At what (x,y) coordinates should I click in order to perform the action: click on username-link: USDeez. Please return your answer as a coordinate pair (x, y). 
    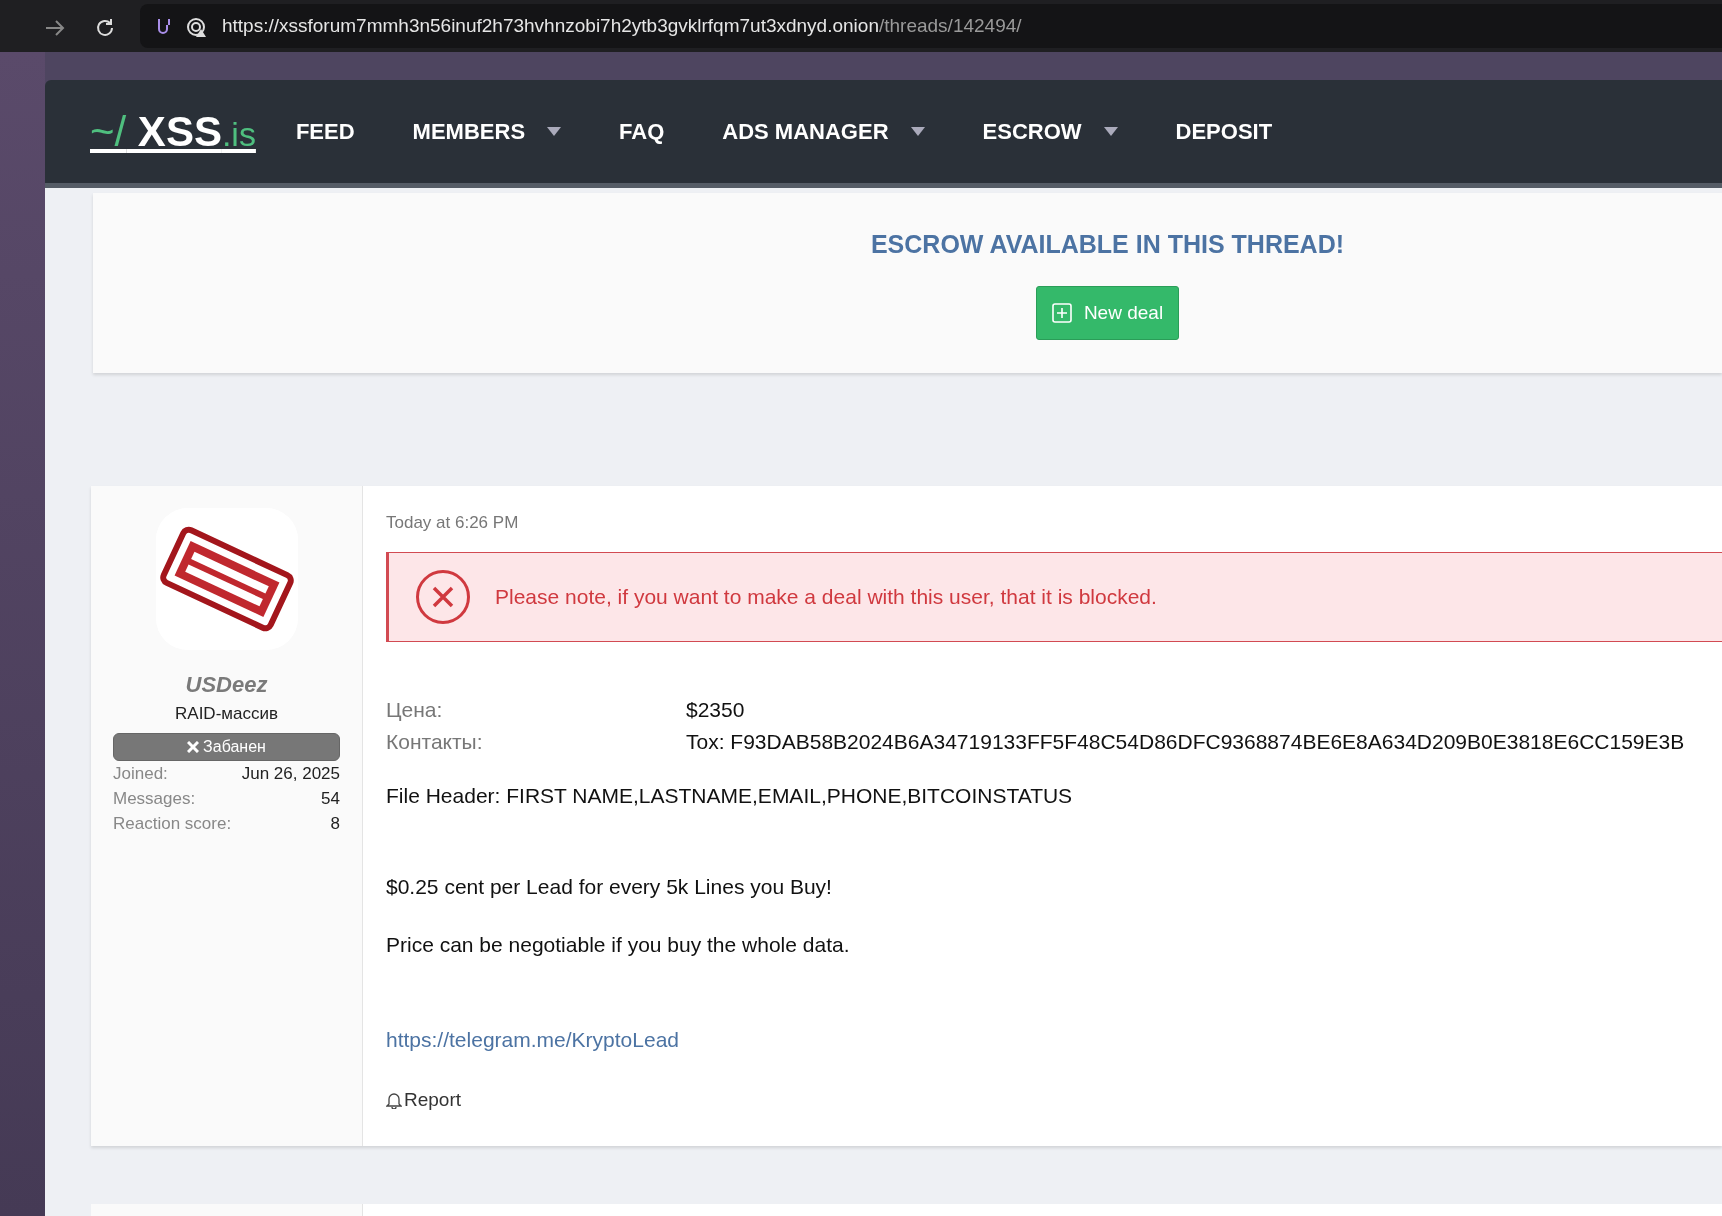
    Looking at the image, I should click on (226, 684).